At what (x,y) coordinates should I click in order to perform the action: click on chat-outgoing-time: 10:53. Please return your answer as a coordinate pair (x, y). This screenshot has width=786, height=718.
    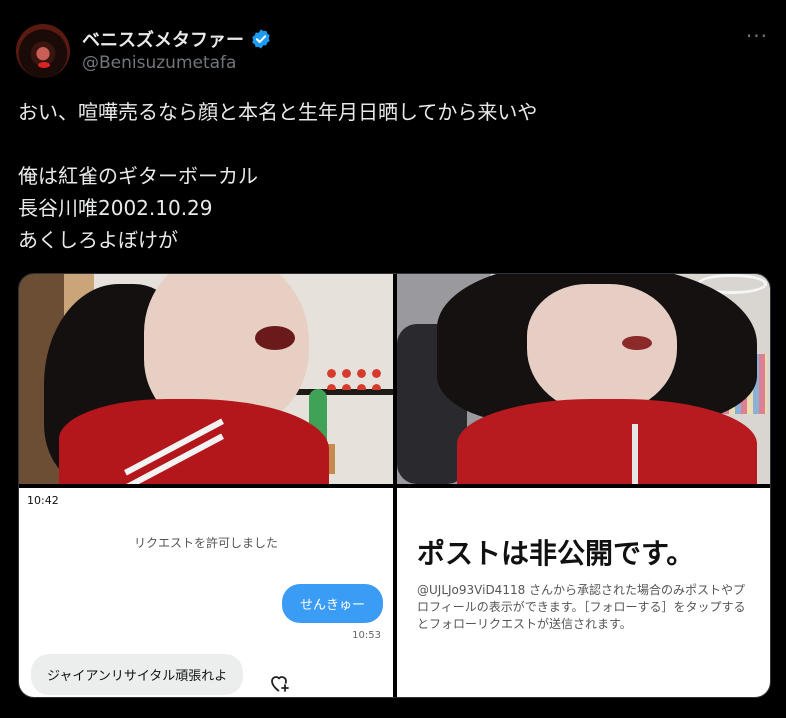
    Looking at the image, I should click on (366, 635).